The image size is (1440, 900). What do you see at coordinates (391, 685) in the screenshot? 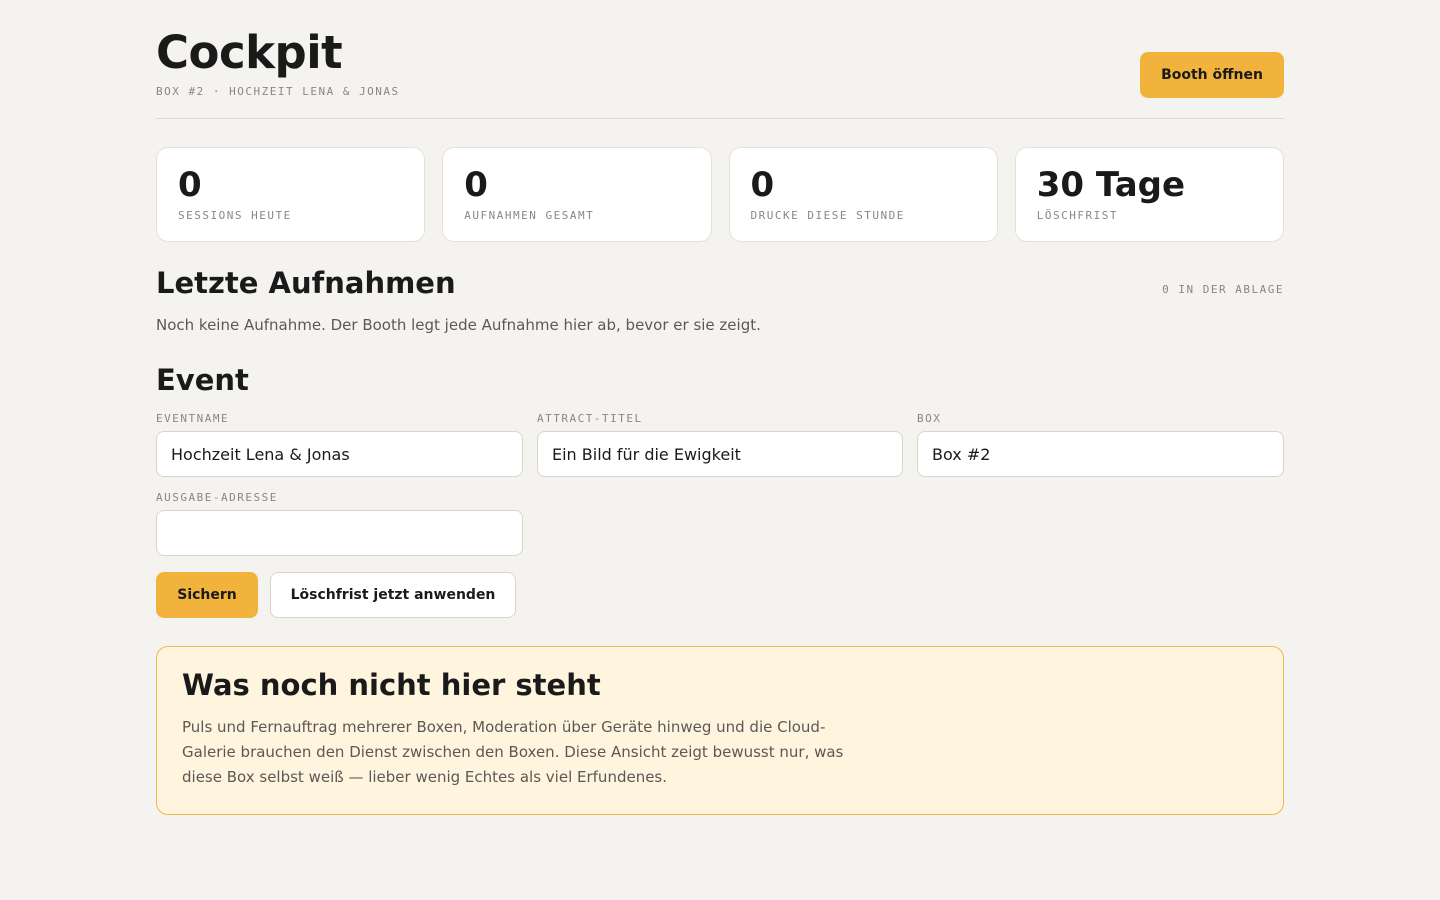
I see `notice-title: Was noch nicht hier steht` at bounding box center [391, 685].